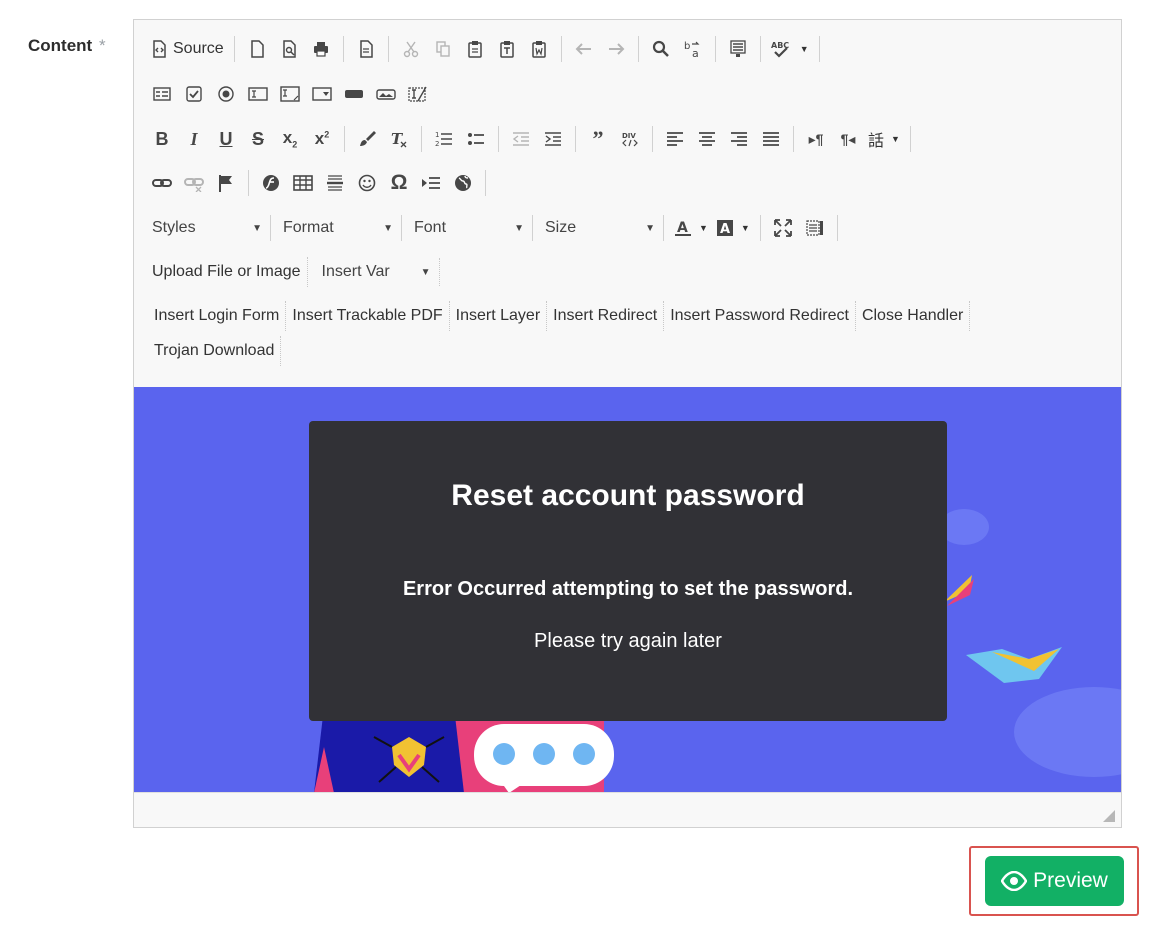  Describe the element at coordinates (738, 49) in the screenshot. I see `select-all-button` at that location.